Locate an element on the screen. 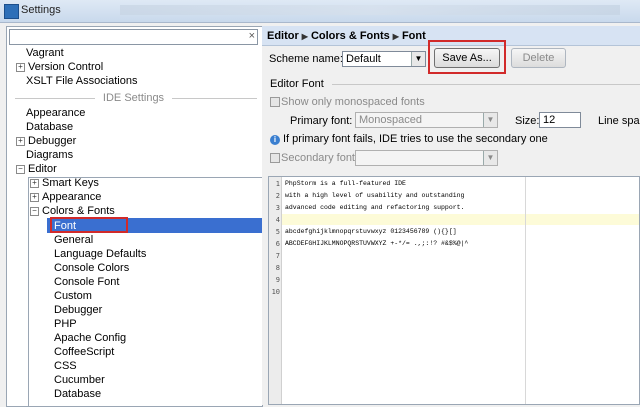  secondary-font-select: ▼ is located at coordinates (426, 158).